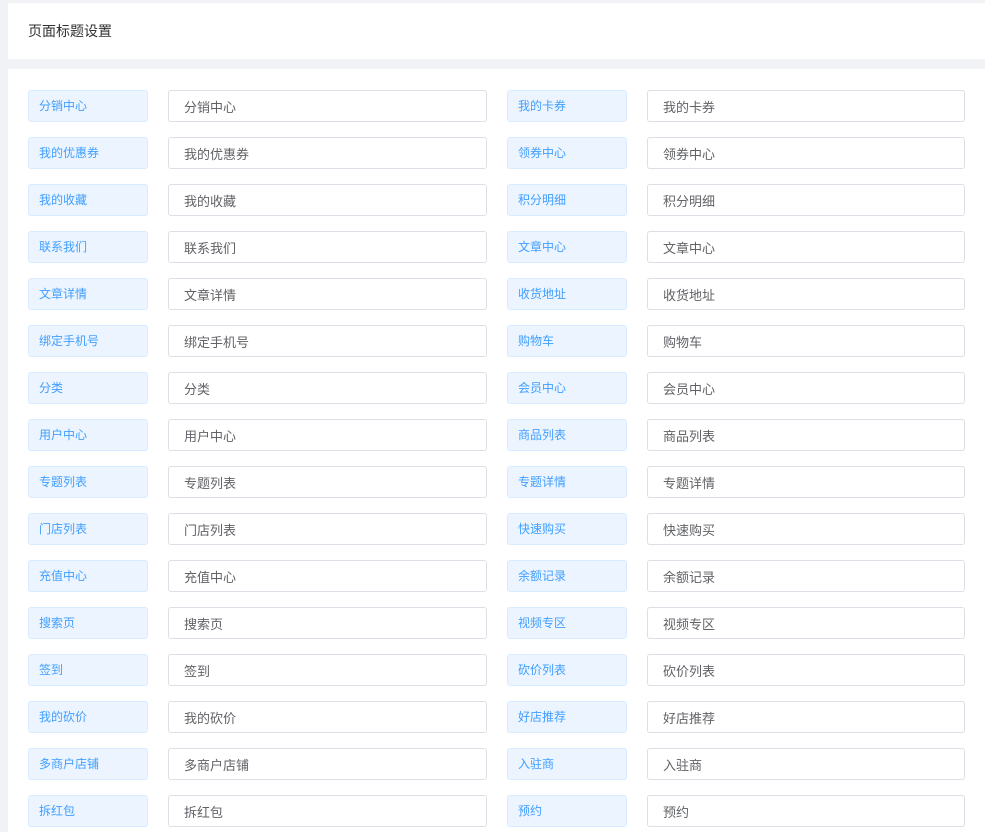 Image resolution: width=985 pixels, height=832 pixels. Describe the element at coordinates (567, 811) in the screenshot. I see `setting-label-tag: 预约` at that location.